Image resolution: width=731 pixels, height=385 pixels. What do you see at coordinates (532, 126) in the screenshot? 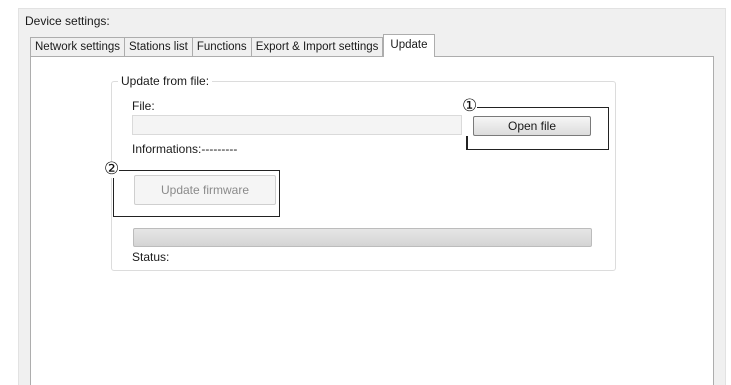
I see `open-file-button: Open file` at bounding box center [532, 126].